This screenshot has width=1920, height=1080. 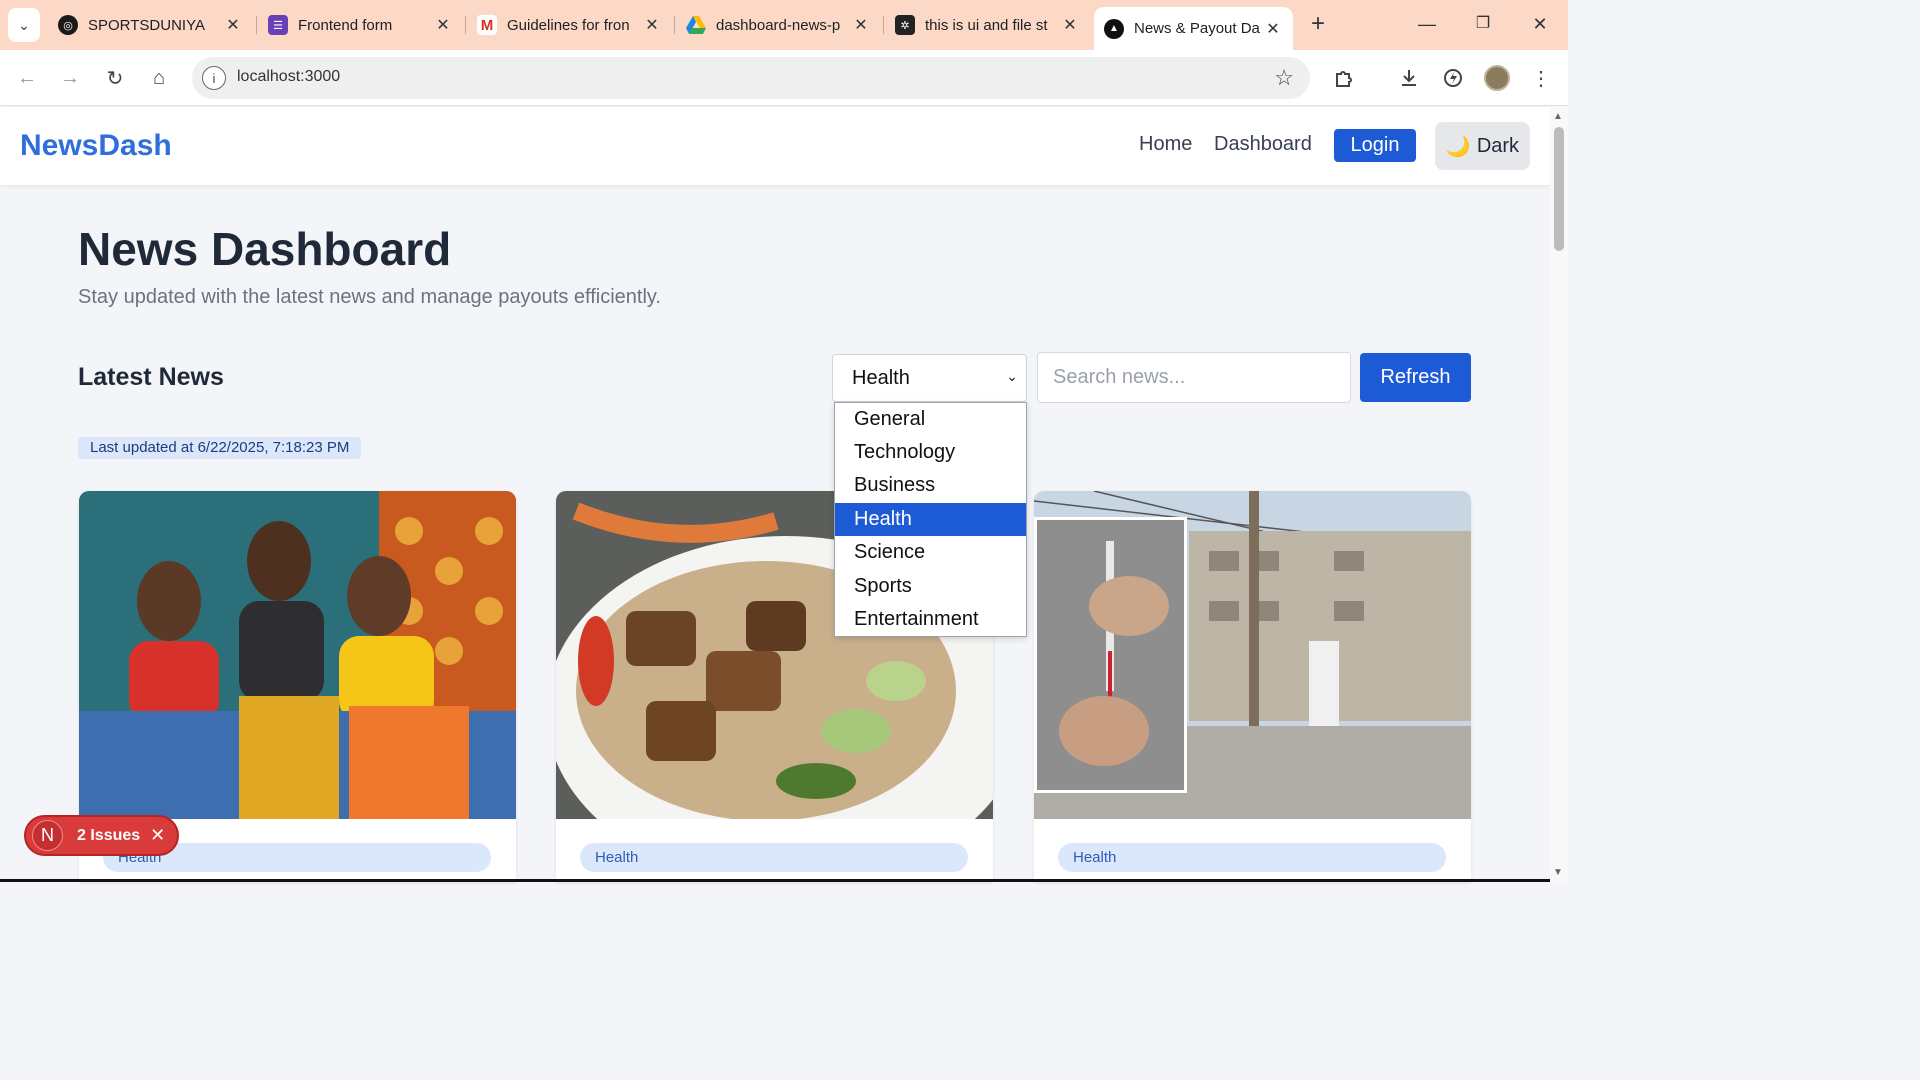 What do you see at coordinates (1415, 377) in the screenshot?
I see `refresh-button: Refresh` at bounding box center [1415, 377].